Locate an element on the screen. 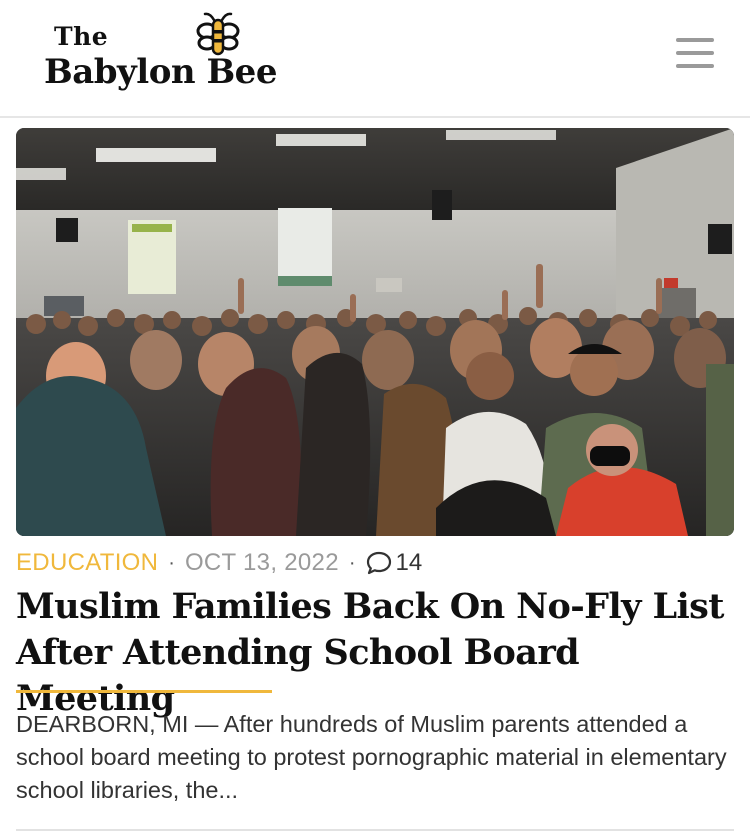 Image resolution: width=750 pixels, height=835 pixels. site-header: The Babylon Bee is located at coordinates (375, 59).